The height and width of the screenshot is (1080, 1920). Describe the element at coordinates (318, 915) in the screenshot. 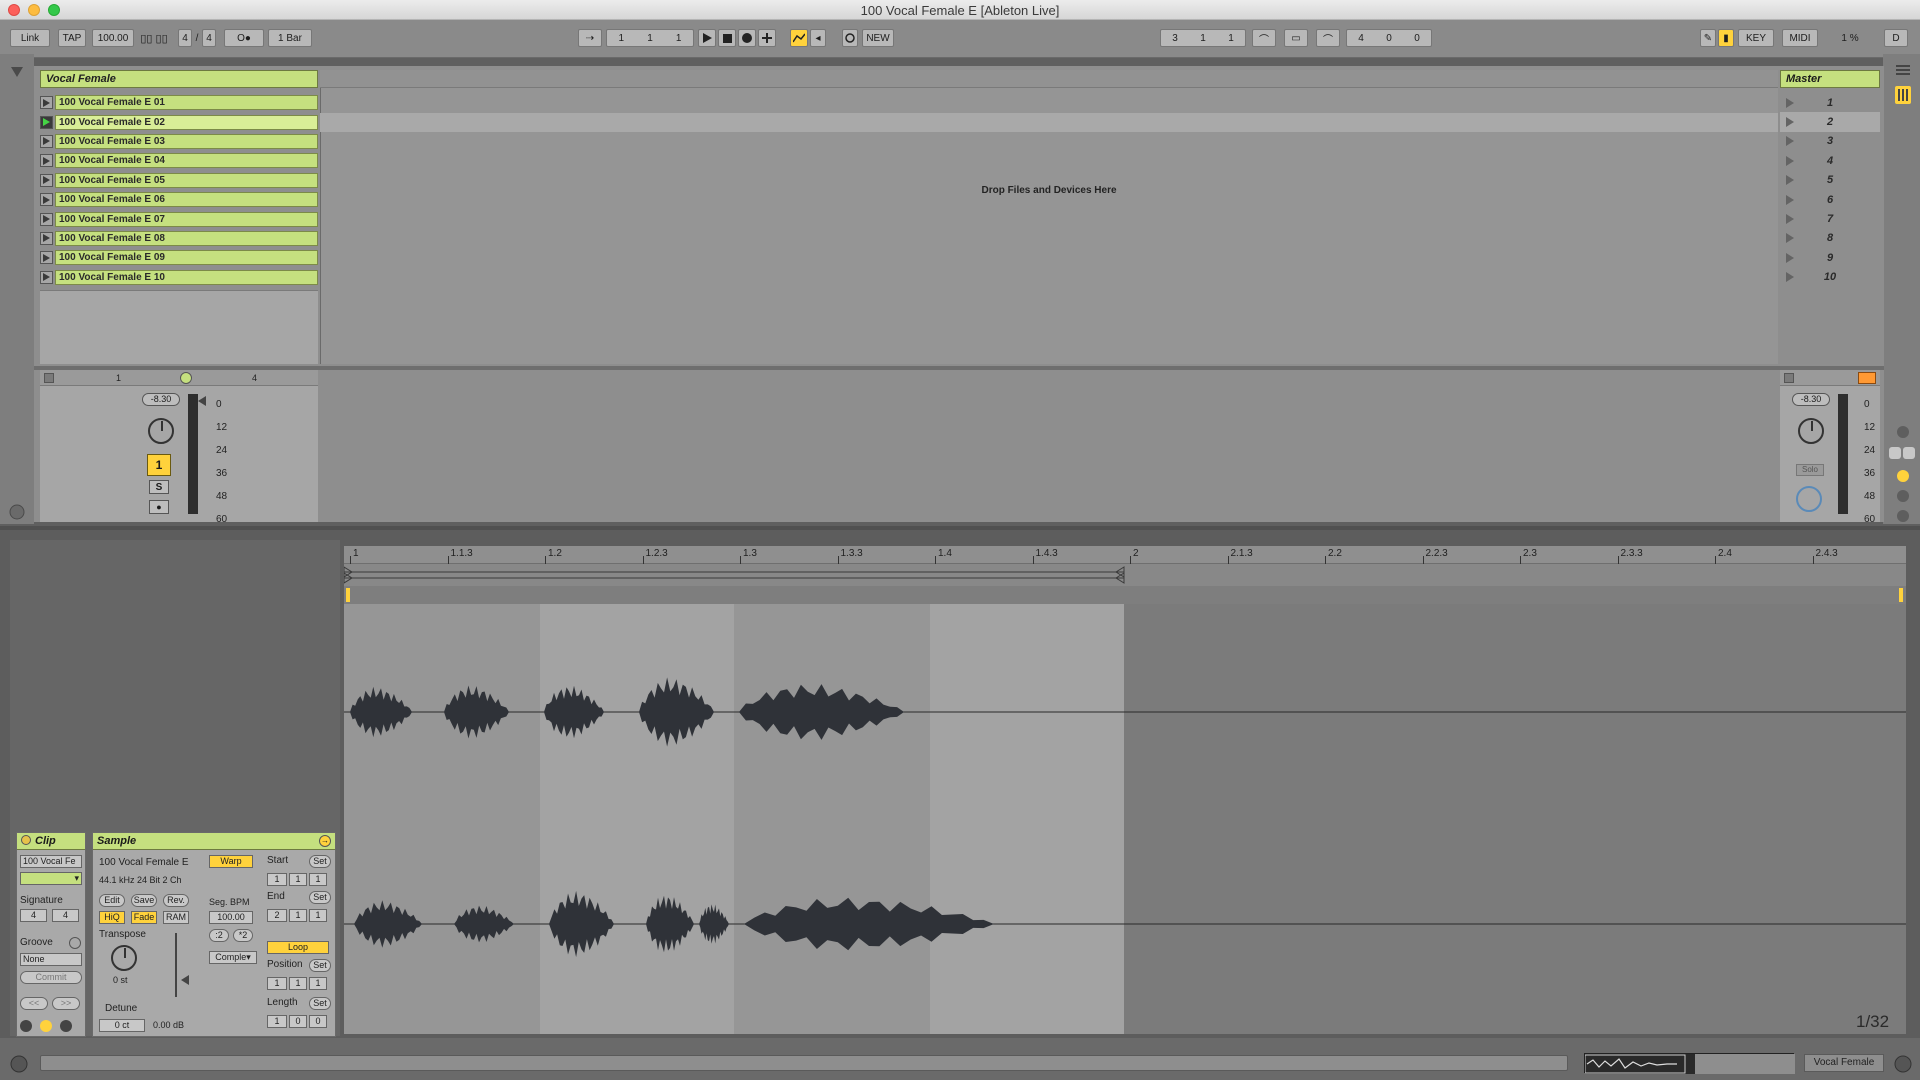

I see `end-sixteenth-field: 1` at that location.